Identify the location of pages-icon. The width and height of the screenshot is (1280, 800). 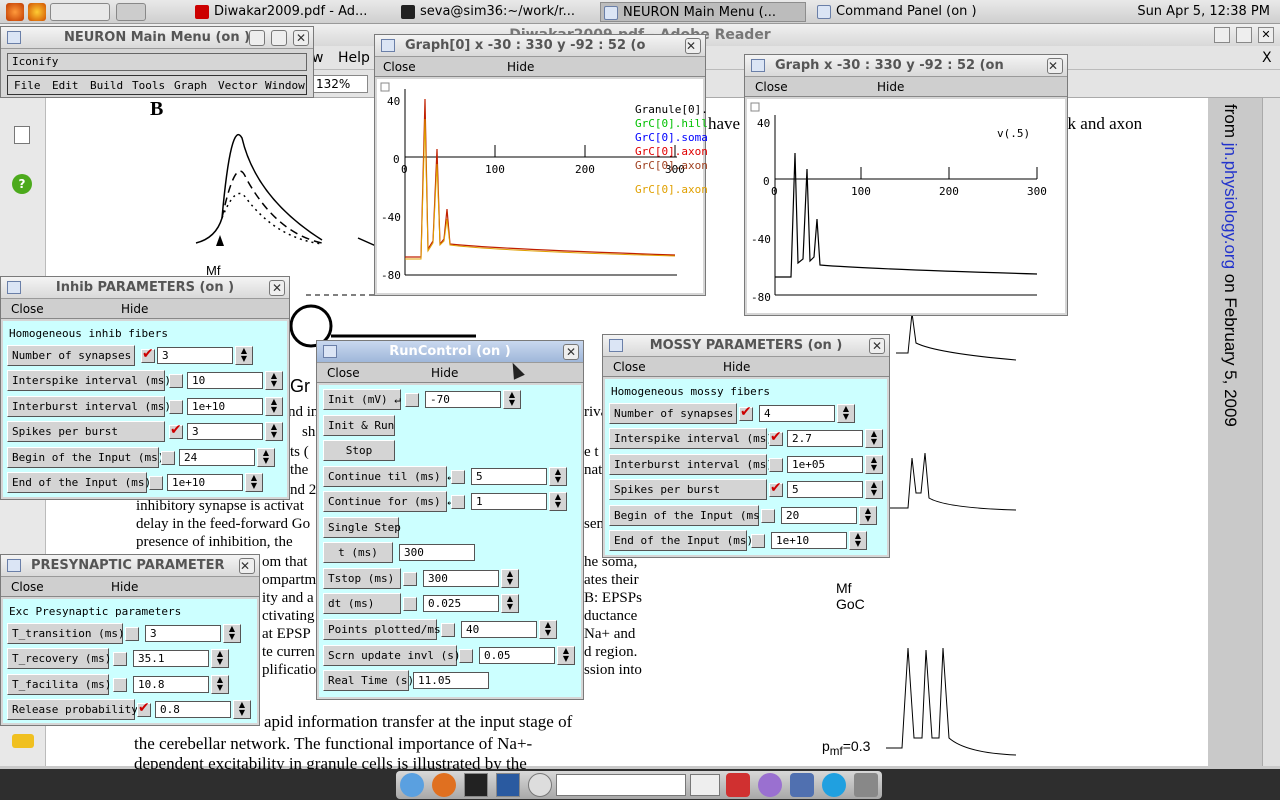
(22, 135).